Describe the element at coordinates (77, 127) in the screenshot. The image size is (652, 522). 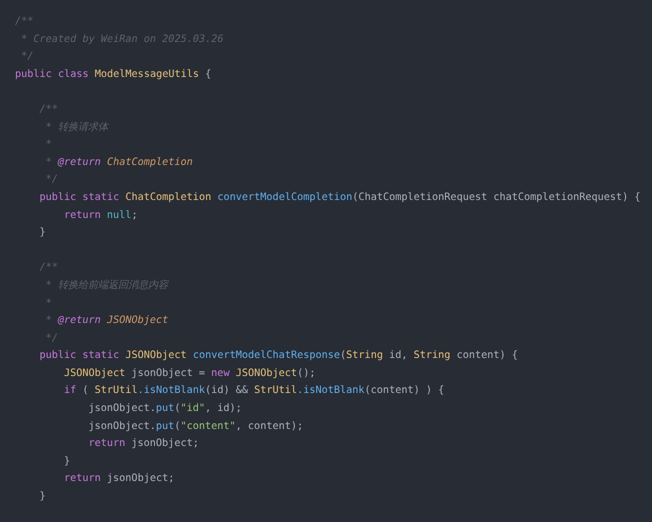
I see `code-line: * 转换请求体` at that location.